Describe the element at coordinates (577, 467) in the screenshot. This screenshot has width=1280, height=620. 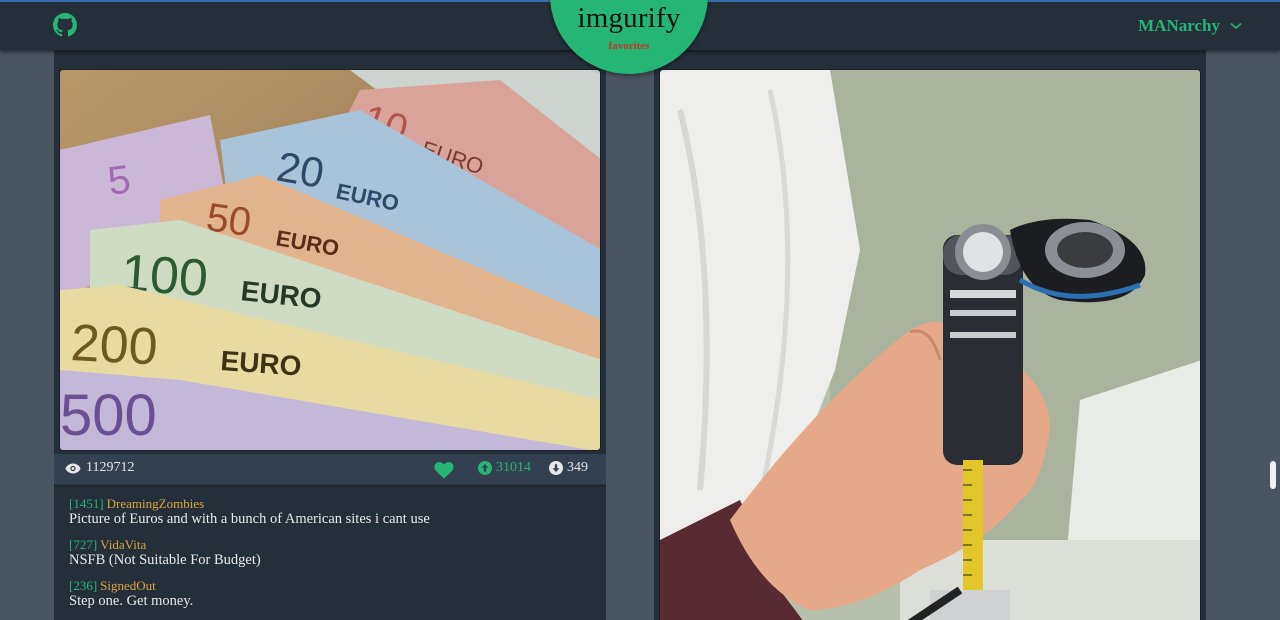
I see `downvote-count: 349` at that location.